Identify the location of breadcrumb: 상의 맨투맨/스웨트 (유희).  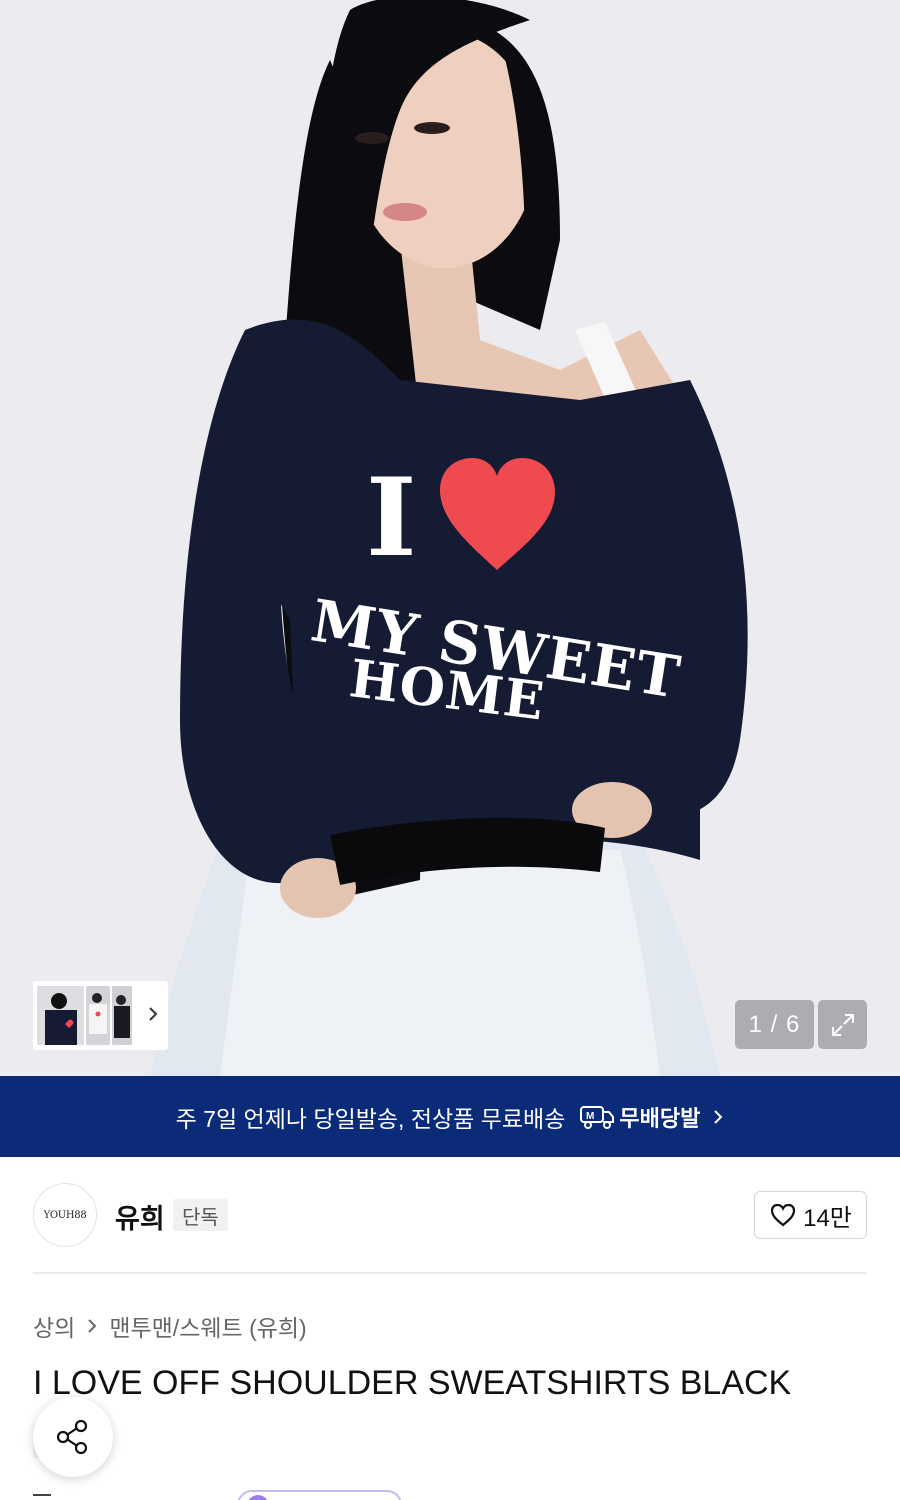
(170, 1326).